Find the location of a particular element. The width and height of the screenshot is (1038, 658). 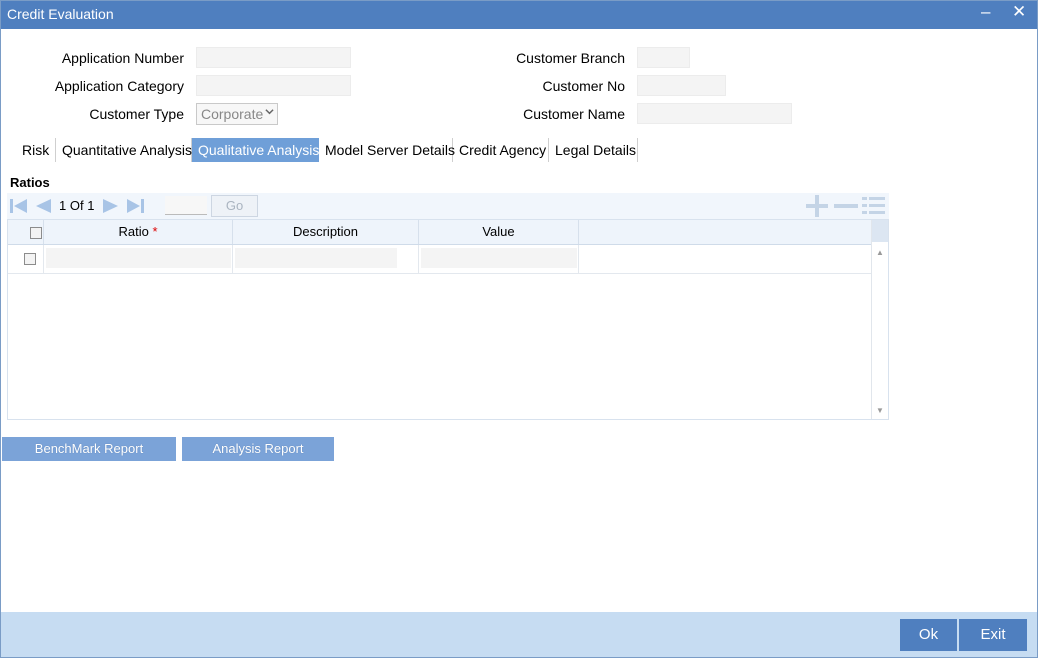

page-indicator: 1 Of 1 is located at coordinates (76, 205).